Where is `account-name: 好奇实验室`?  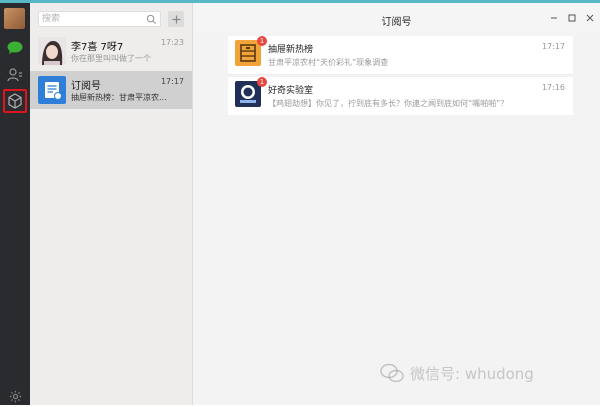 account-name: 好奇实验室 is located at coordinates (291, 91).